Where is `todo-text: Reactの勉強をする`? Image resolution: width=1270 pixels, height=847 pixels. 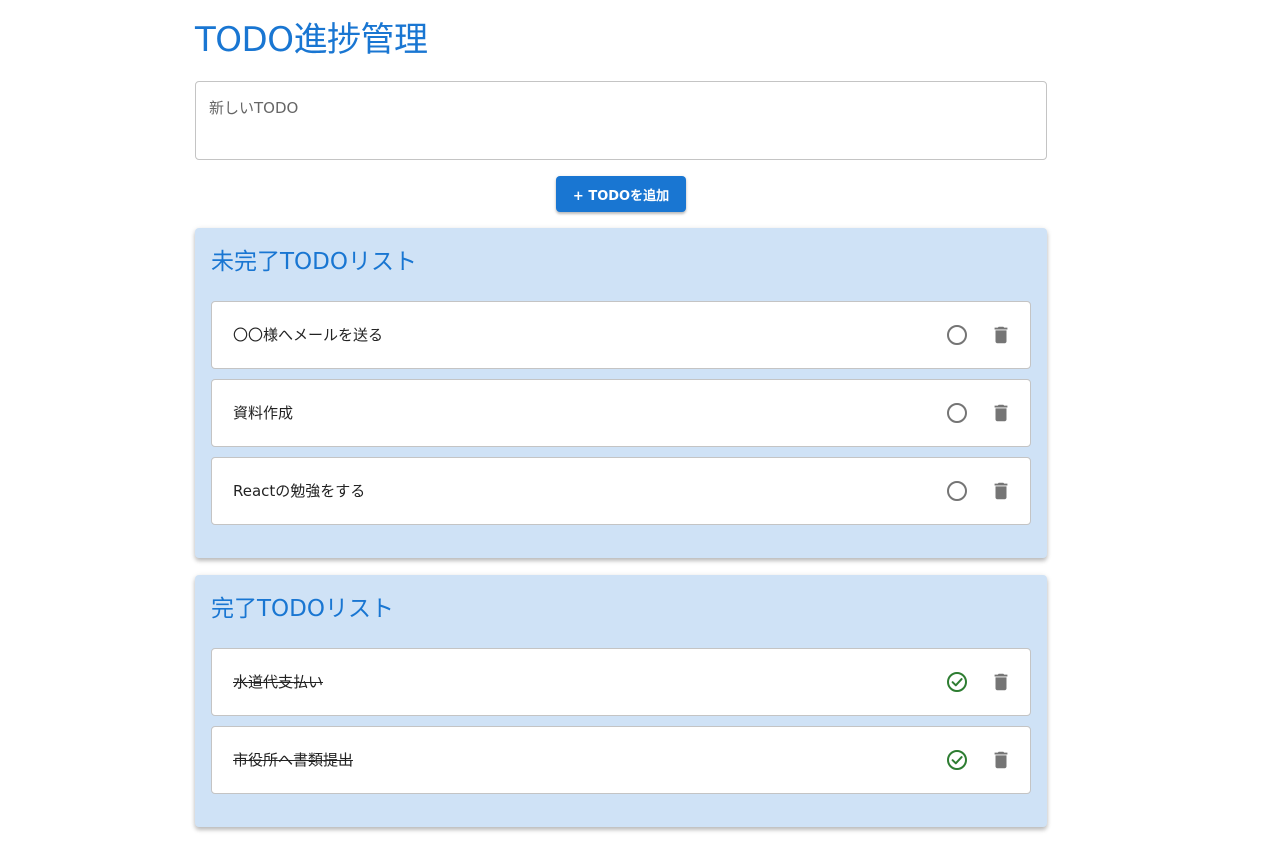
todo-text: Reactの勉強をする is located at coordinates (299, 491).